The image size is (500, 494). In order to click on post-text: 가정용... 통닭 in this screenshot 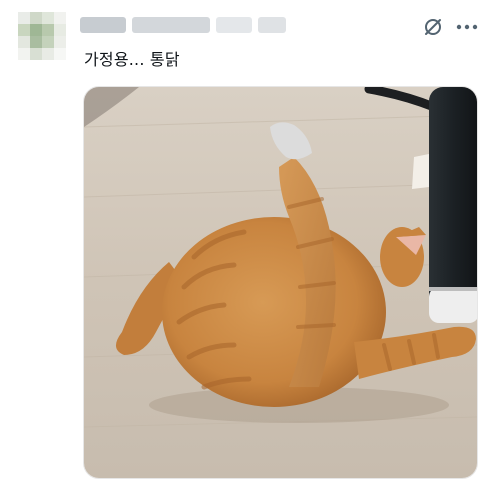, I will do `click(132, 59)`.